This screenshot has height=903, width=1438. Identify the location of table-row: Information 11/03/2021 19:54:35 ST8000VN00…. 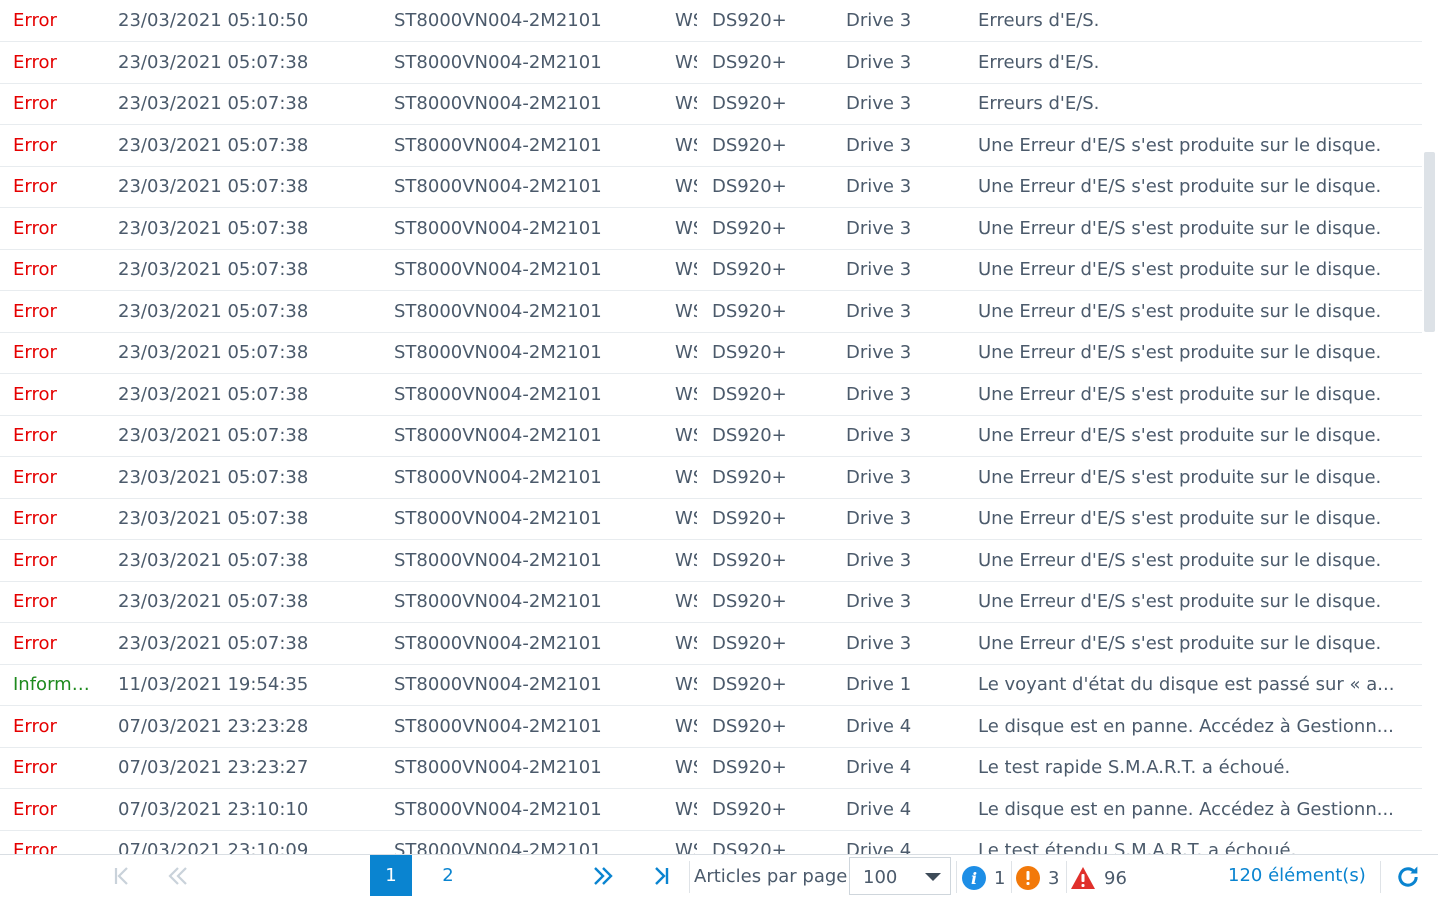
(711, 685).